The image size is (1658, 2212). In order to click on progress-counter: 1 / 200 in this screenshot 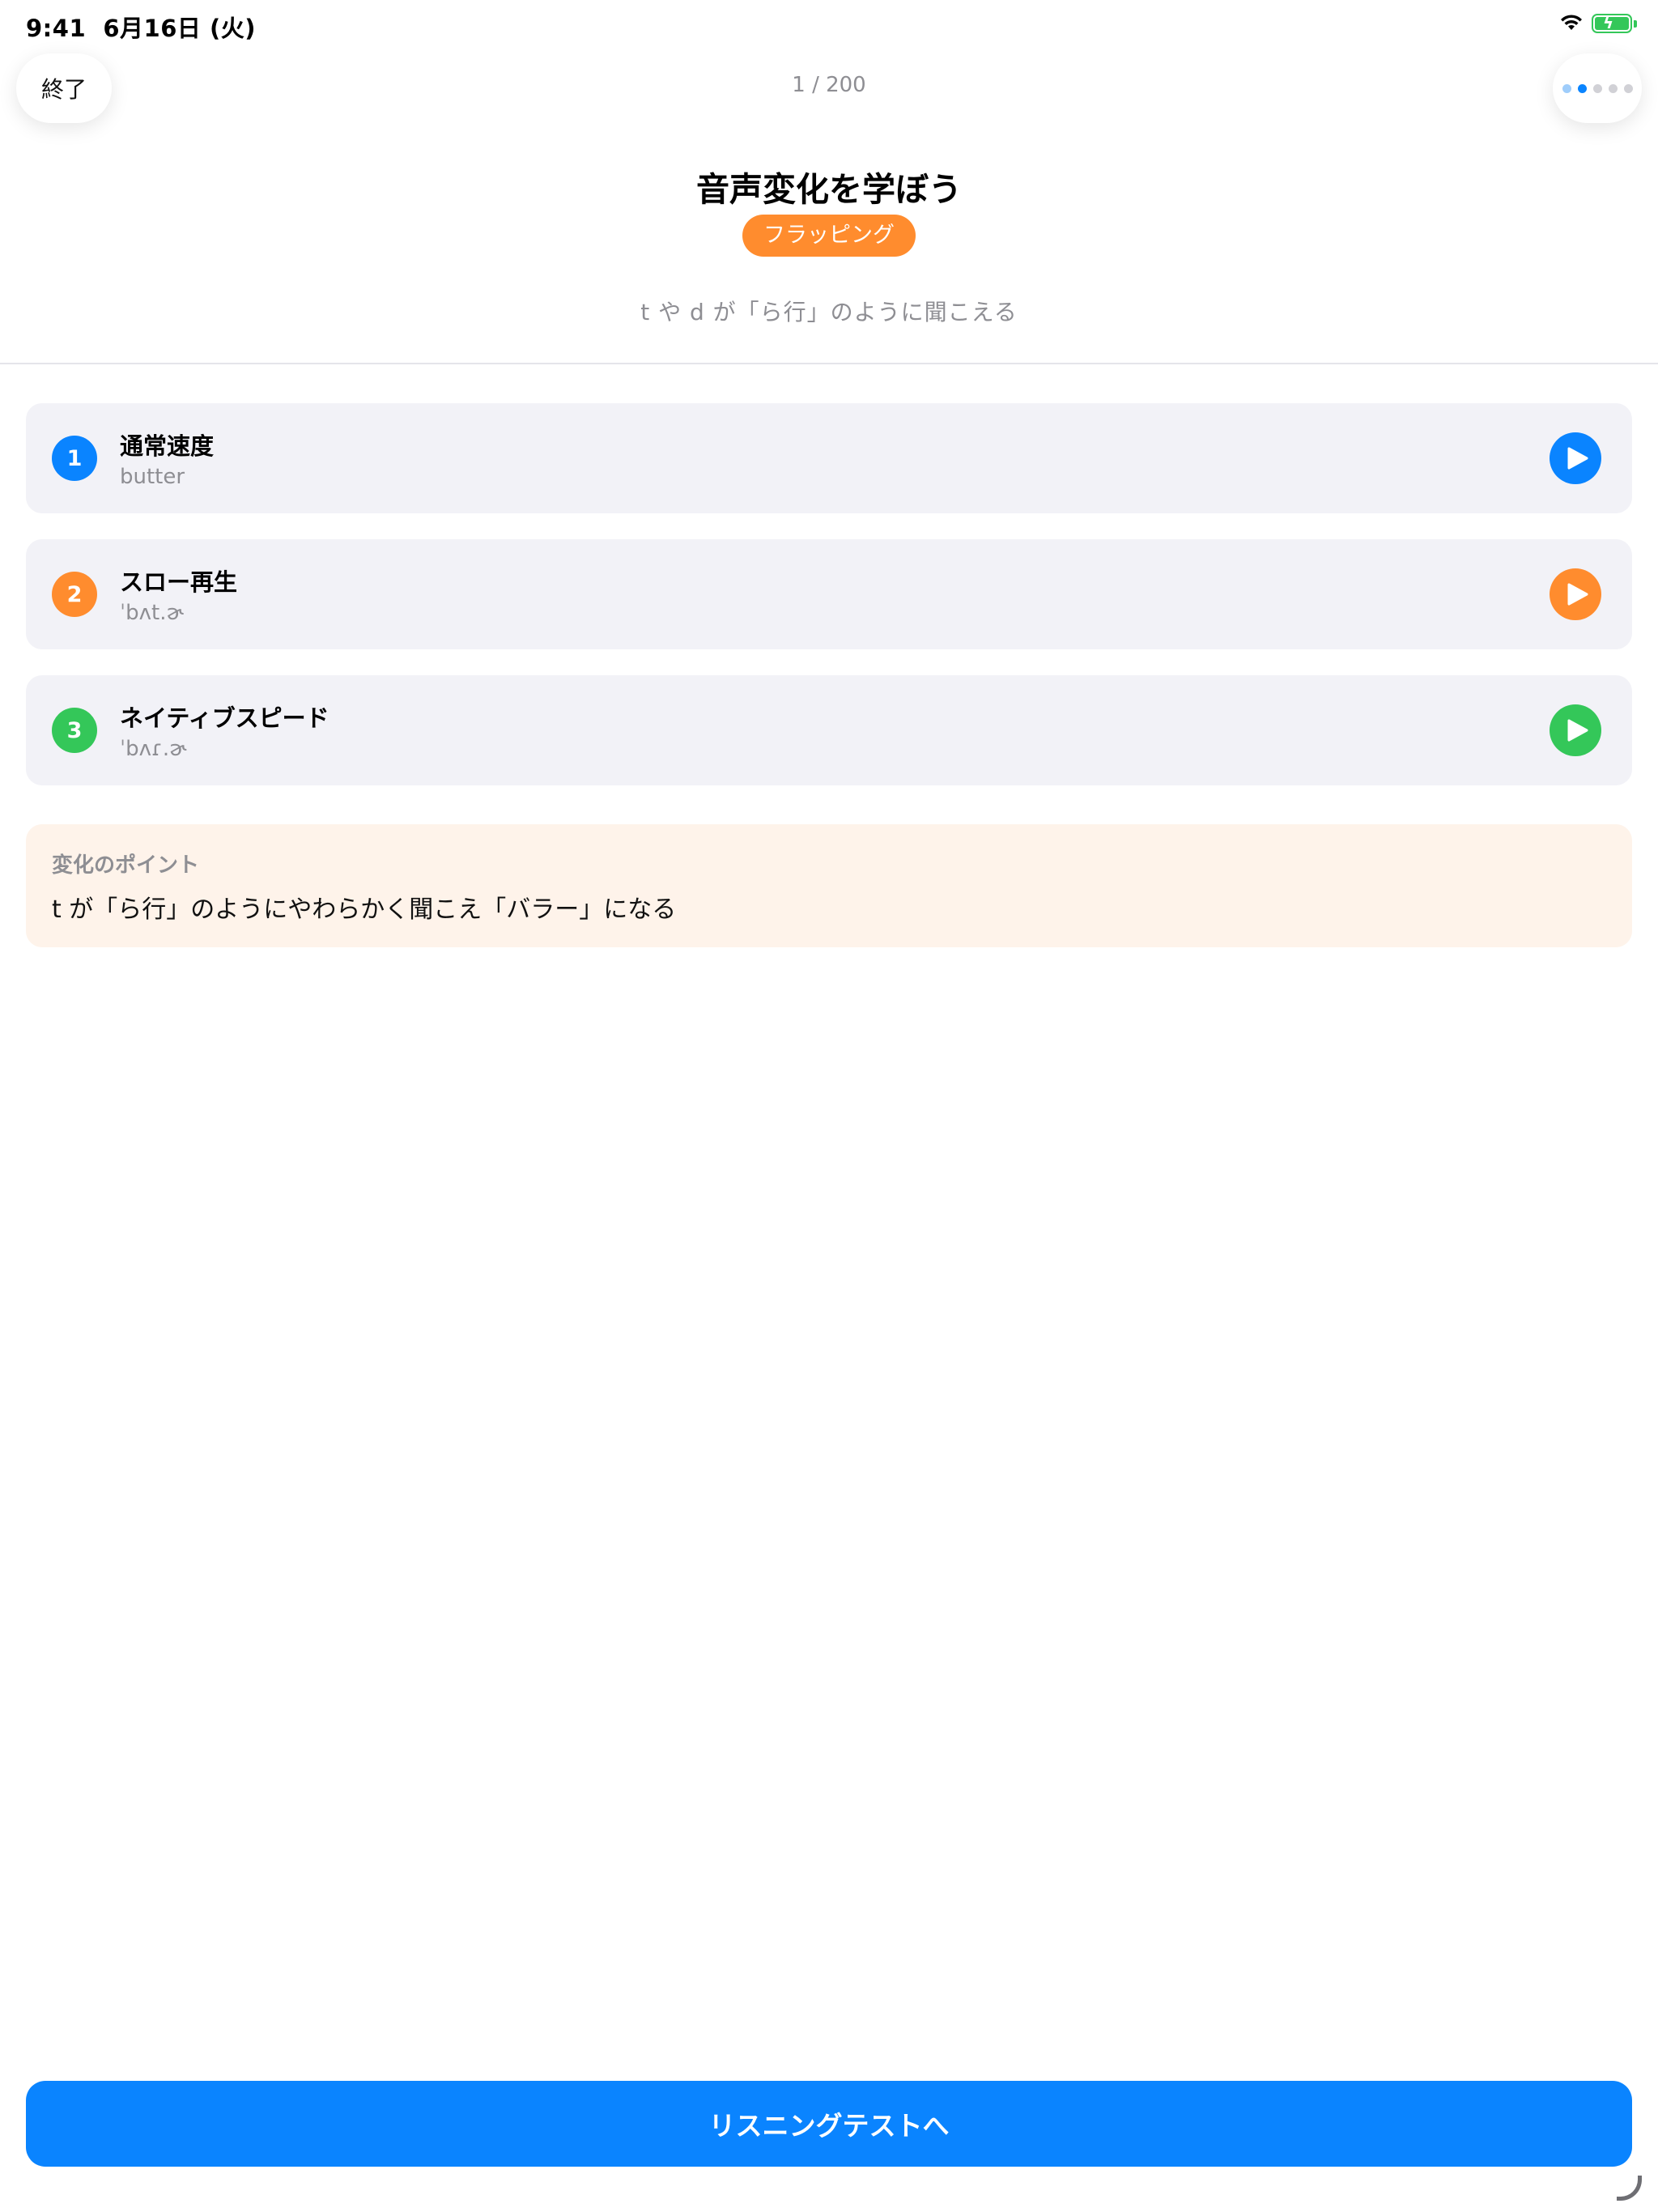, I will do `click(829, 85)`.